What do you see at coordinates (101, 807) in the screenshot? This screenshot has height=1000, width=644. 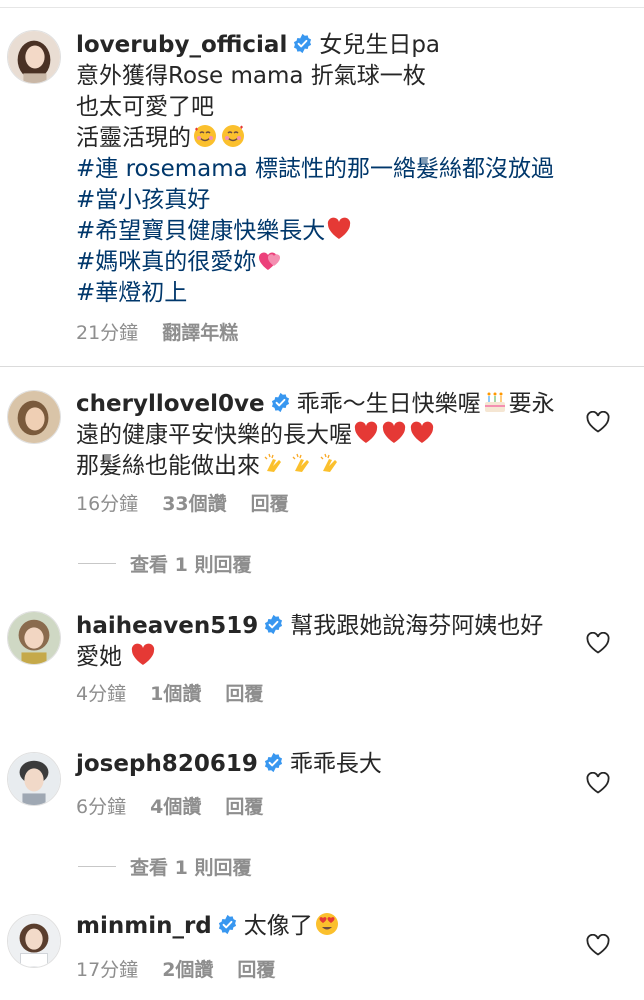 I see `timestamp: 6分鐘` at bounding box center [101, 807].